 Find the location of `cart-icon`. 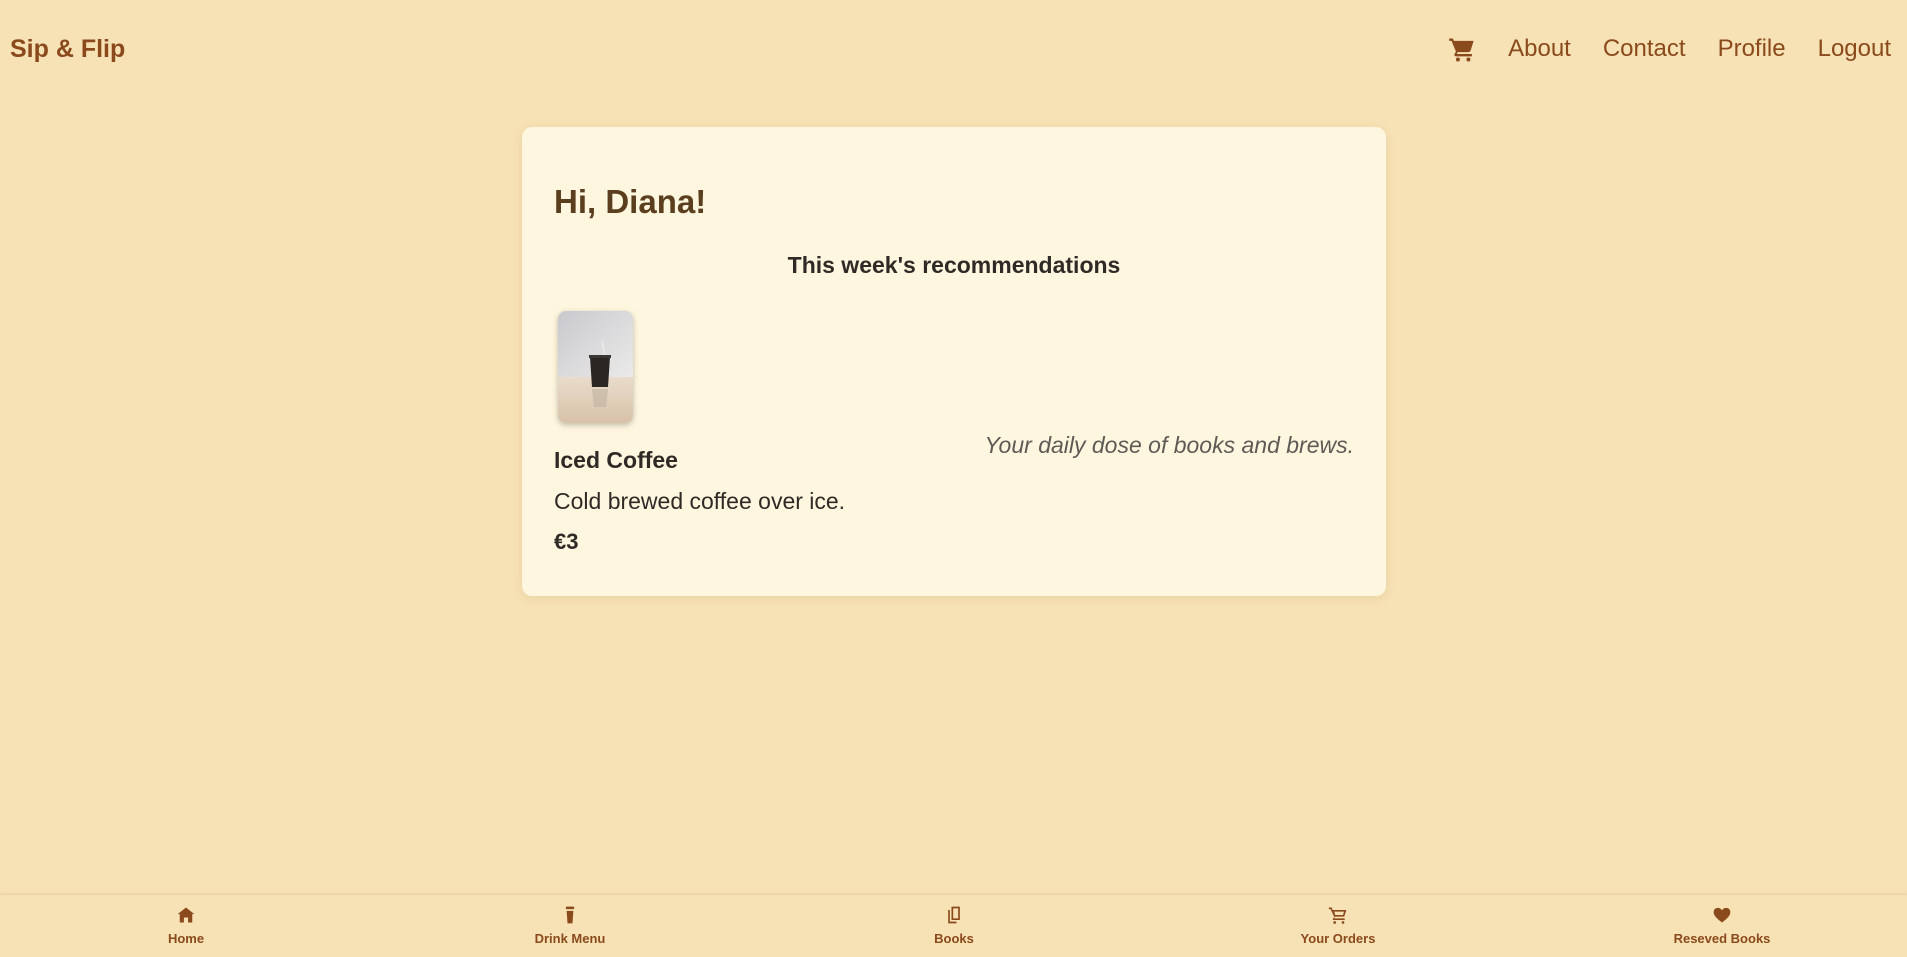

cart-icon is located at coordinates (1337, 915).